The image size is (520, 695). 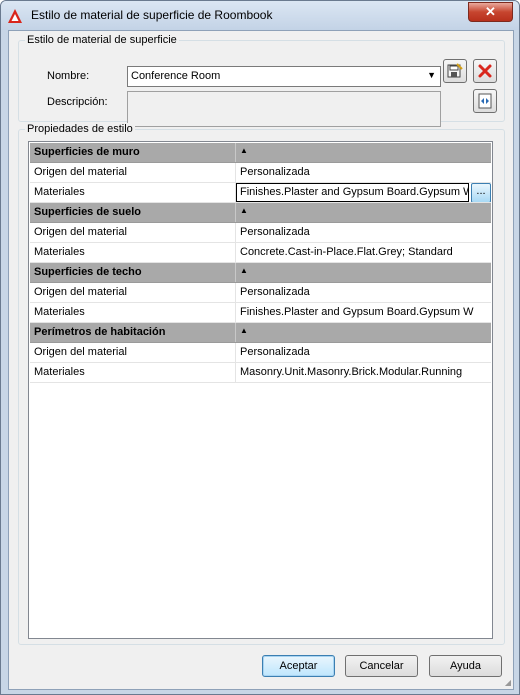 I want to click on category-title-cell: Superficies de muro, so click(x=133, y=152).